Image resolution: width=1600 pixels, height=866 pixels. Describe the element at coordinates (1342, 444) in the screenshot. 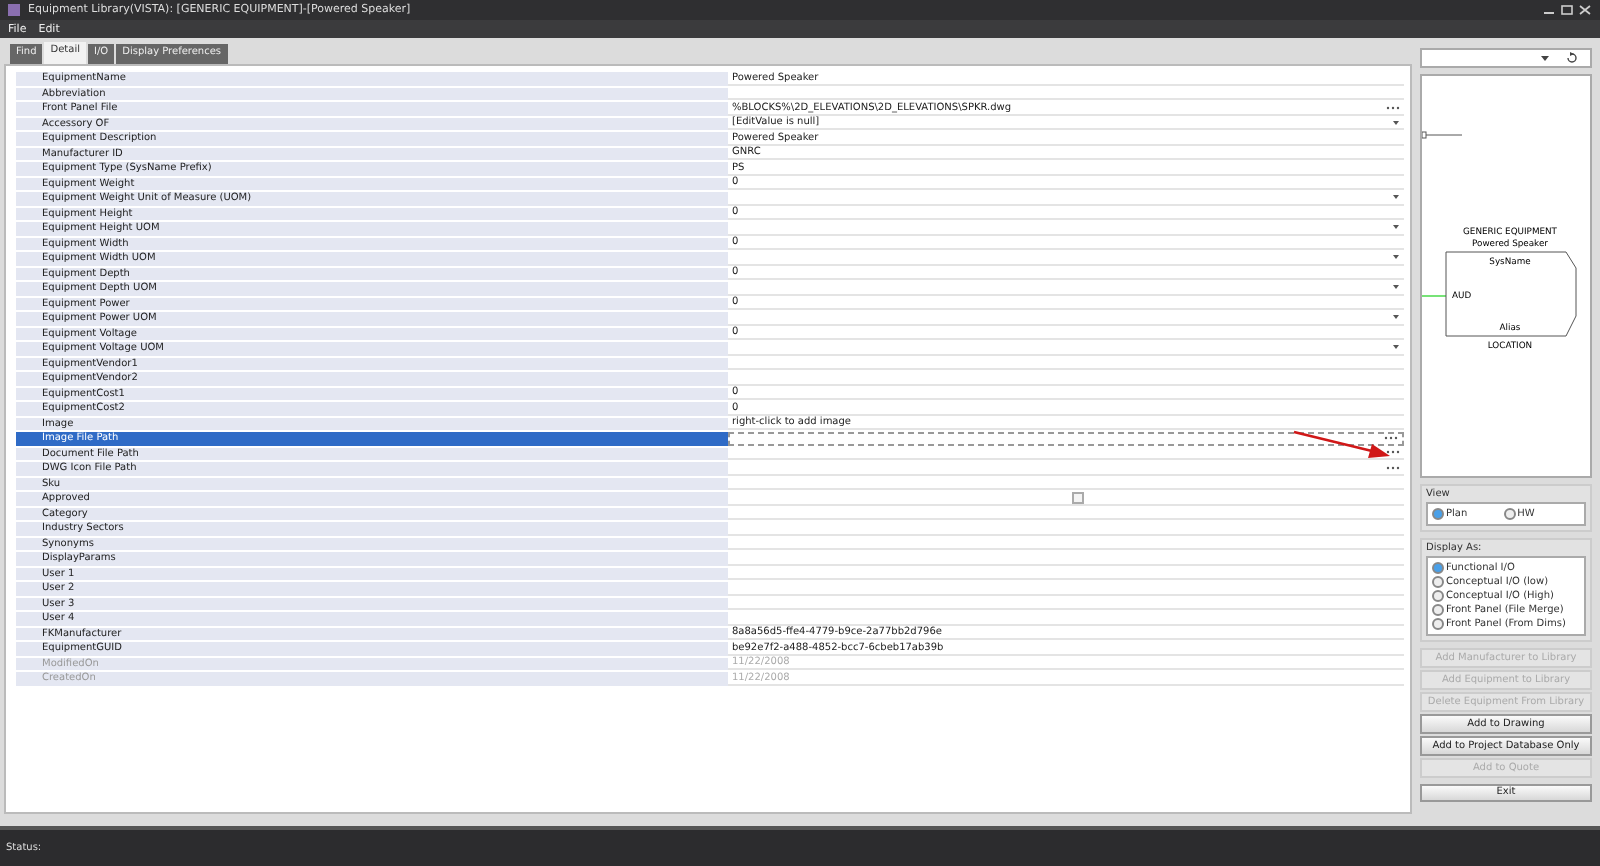

I see `arrow-annotation` at that location.